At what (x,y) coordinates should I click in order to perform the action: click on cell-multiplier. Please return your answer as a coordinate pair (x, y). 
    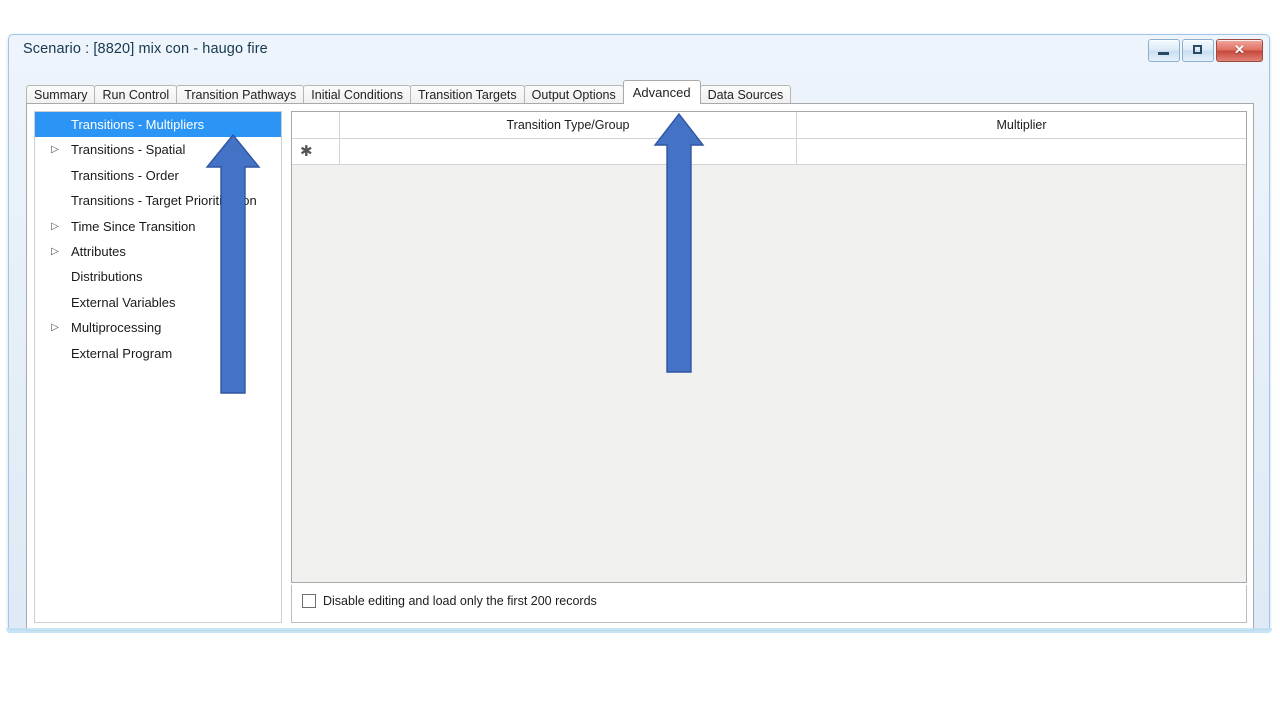
    Looking at the image, I should click on (1021, 151).